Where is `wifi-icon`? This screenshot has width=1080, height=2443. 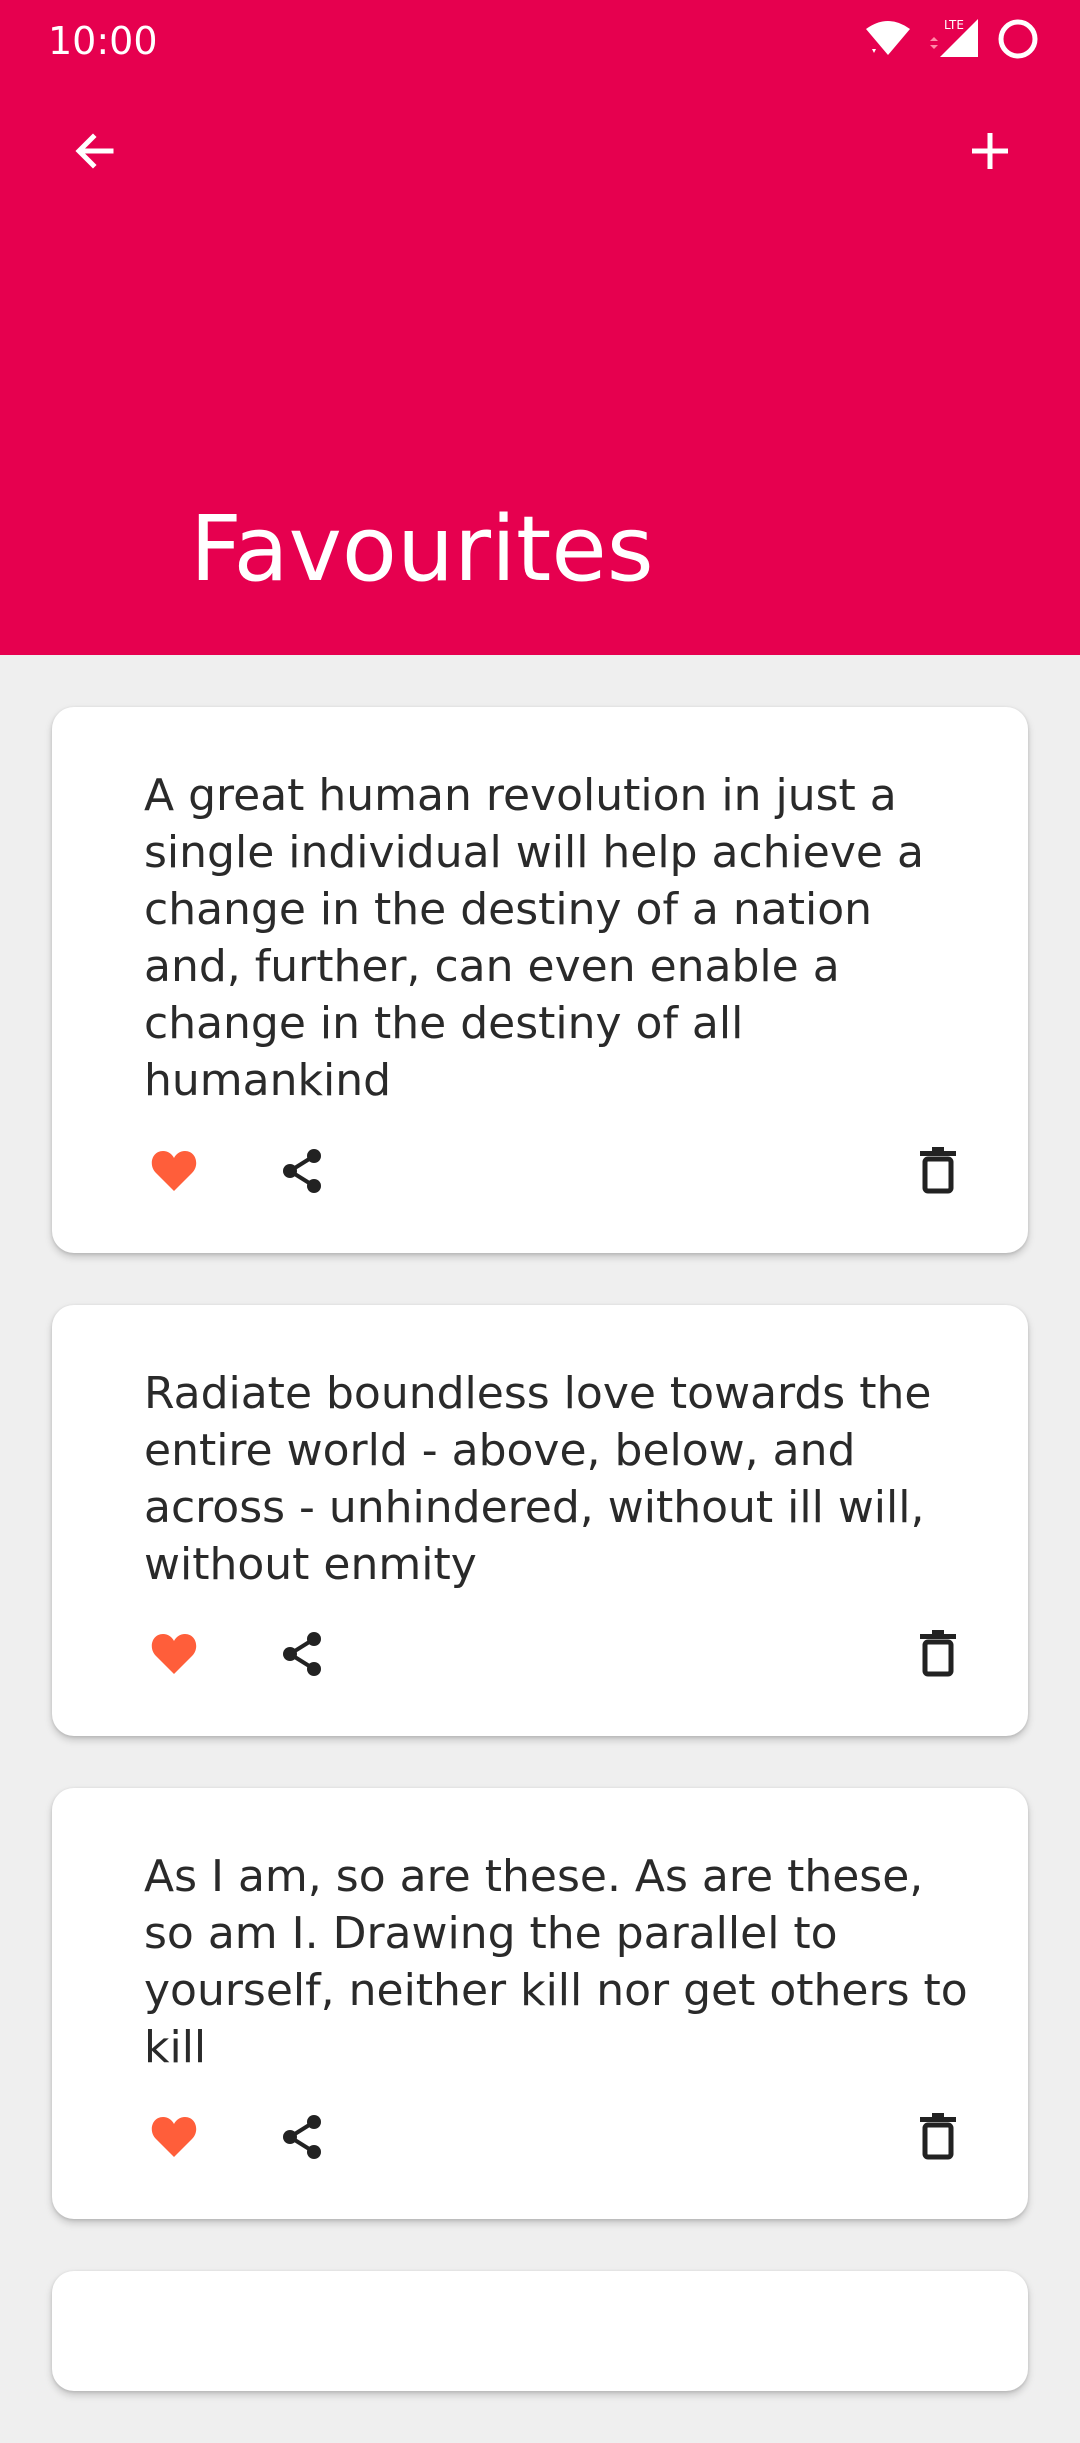 wifi-icon is located at coordinates (888, 41).